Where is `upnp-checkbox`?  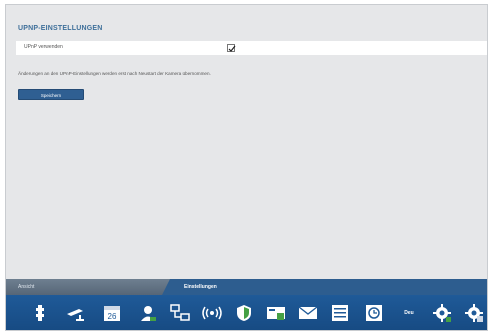 upnp-checkbox is located at coordinates (231, 48).